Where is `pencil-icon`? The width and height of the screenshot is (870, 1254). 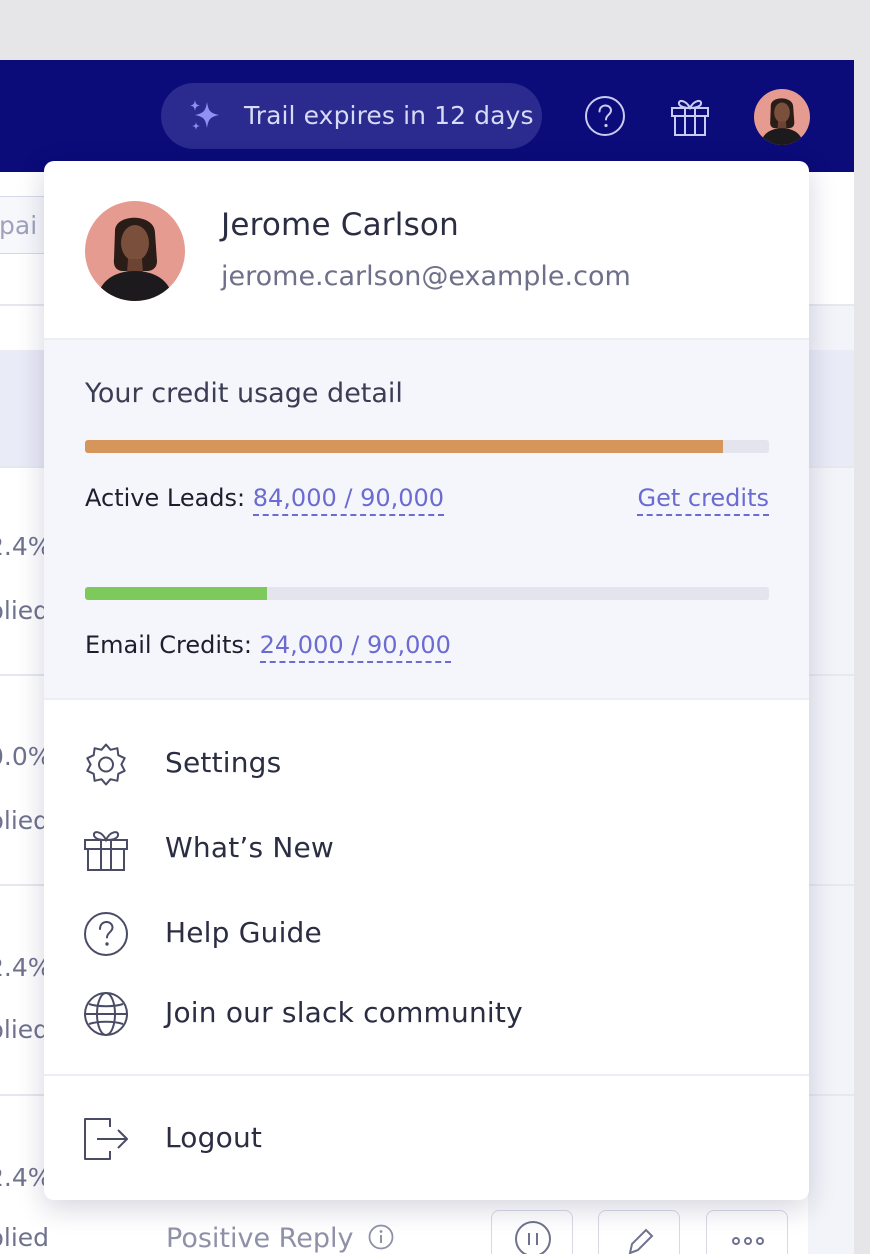
pencil-icon is located at coordinates (641, 1241).